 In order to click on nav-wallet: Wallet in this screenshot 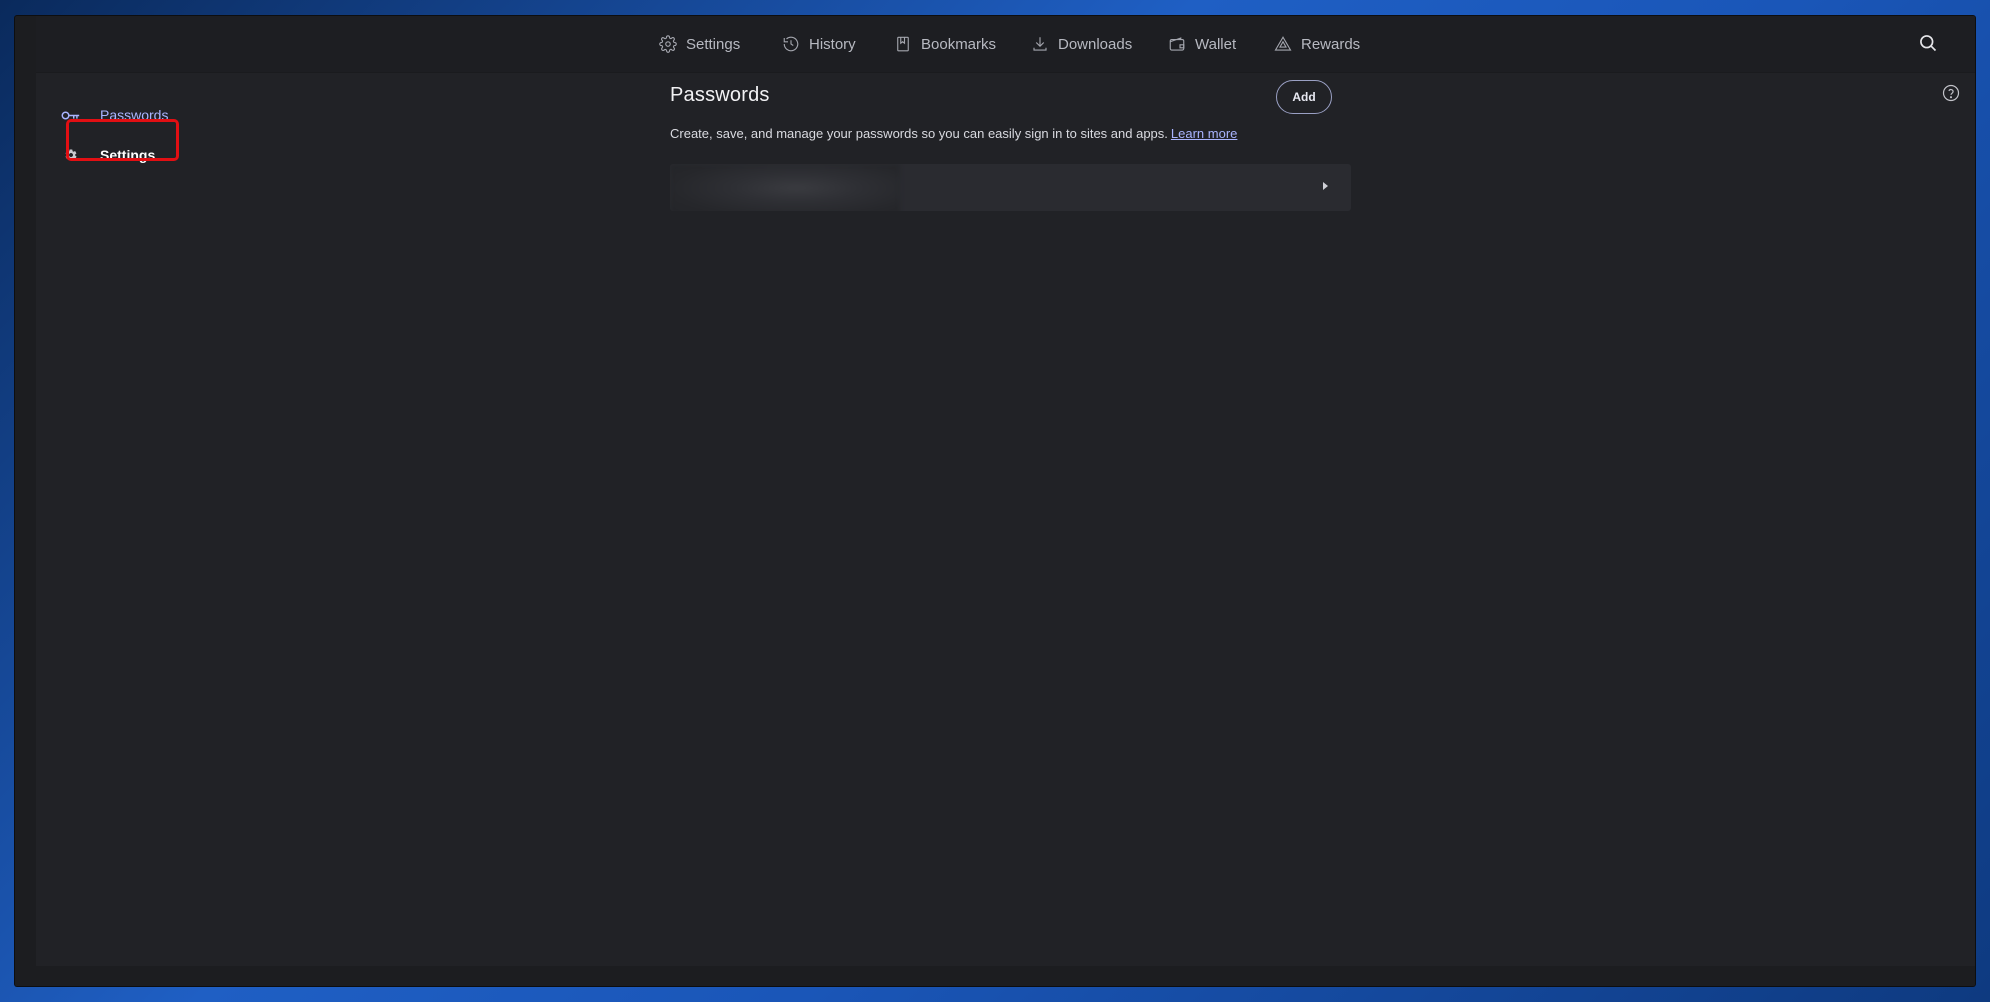, I will do `click(1202, 44)`.